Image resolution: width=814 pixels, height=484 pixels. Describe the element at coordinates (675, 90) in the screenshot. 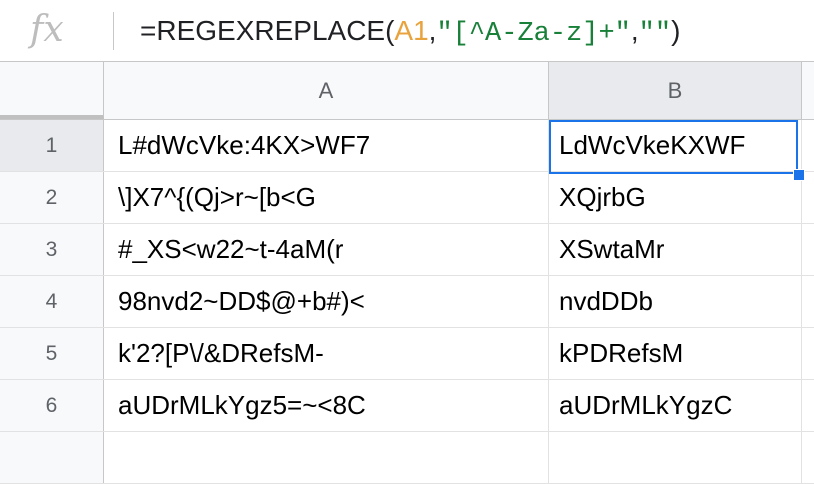

I see `column-header-b: B` at that location.